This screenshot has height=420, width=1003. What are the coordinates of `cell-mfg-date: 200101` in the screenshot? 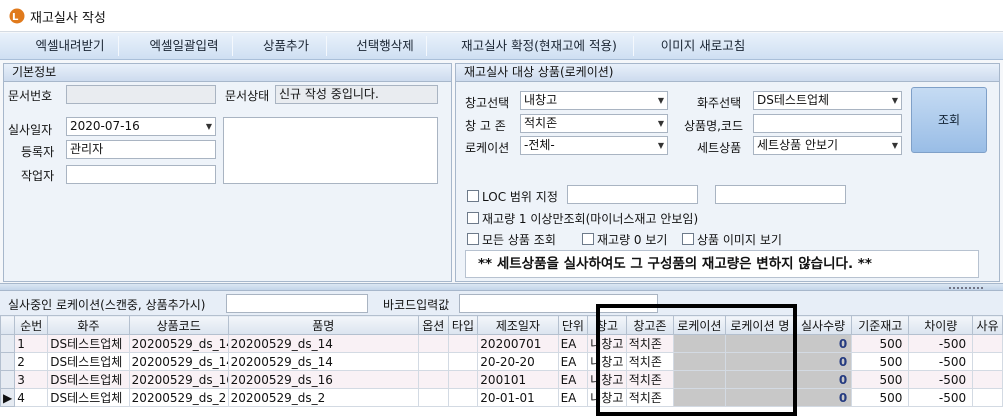 It's located at (518, 379).